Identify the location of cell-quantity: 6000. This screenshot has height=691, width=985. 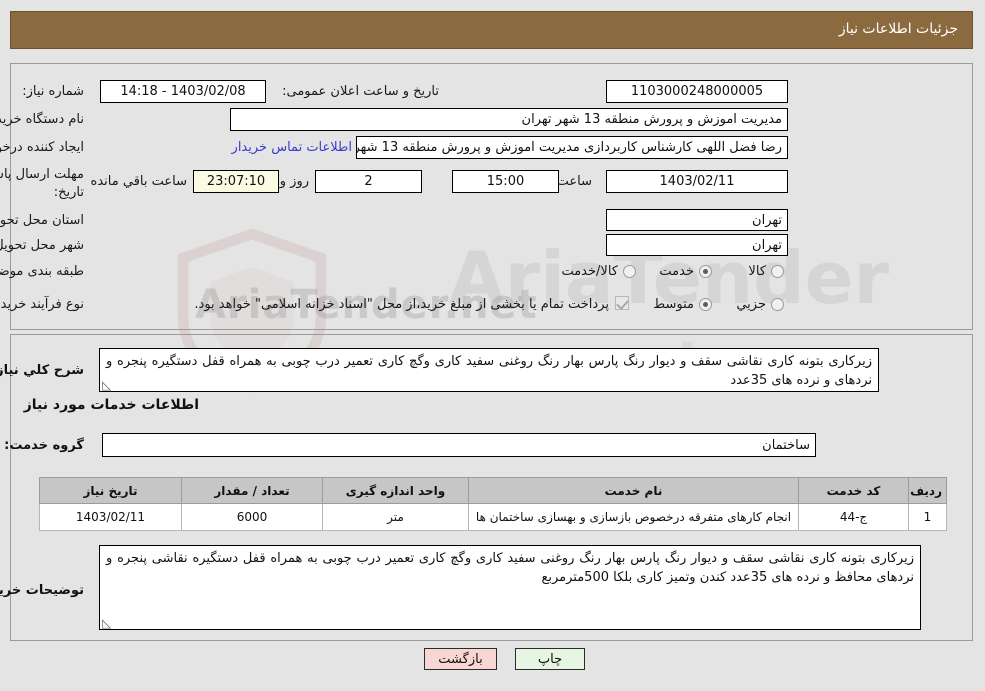
(253, 517).